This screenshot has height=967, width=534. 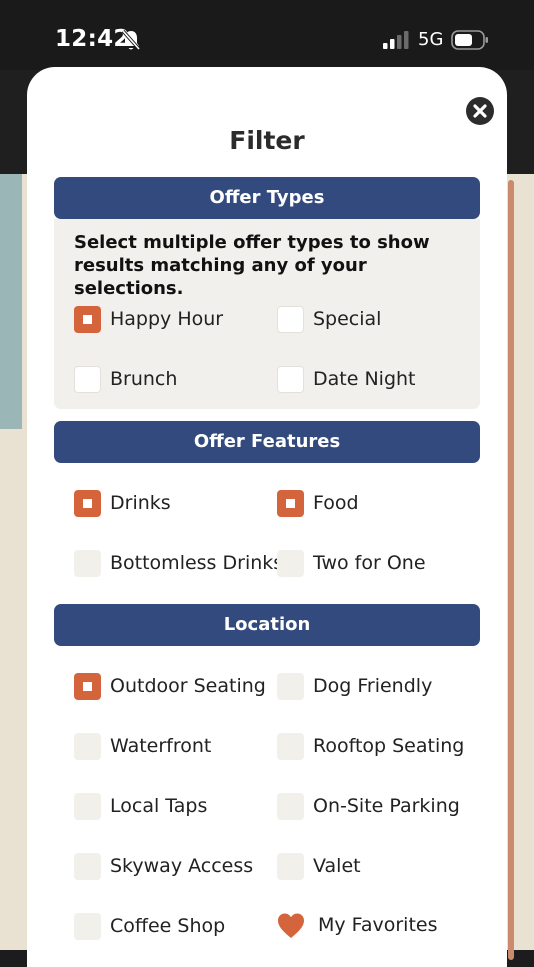 What do you see at coordinates (378, 925) in the screenshot?
I see `option-label: My Favorites` at bounding box center [378, 925].